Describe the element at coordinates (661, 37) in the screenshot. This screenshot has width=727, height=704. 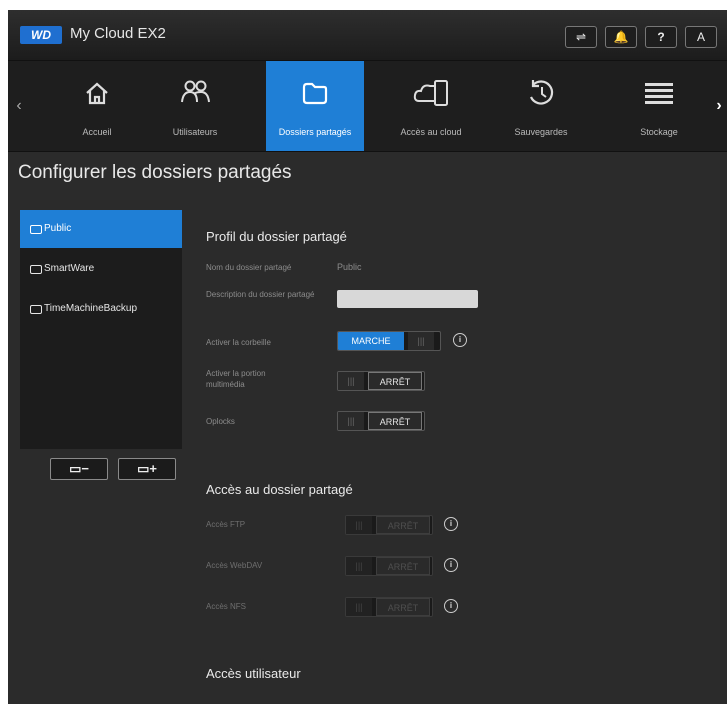
I see `help-icon: ?` at that location.